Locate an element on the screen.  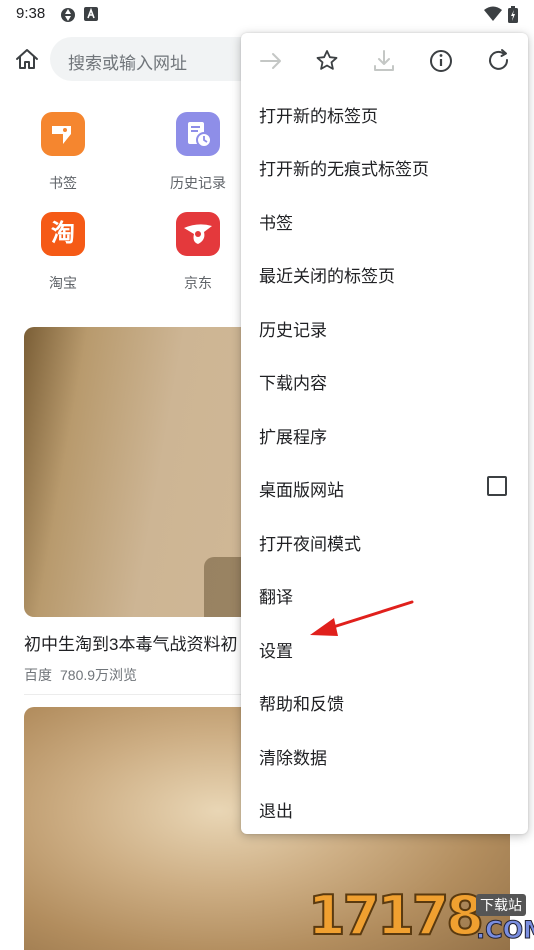
shortcut-taobao: 淘 淘宝 is located at coordinates (63, 252).